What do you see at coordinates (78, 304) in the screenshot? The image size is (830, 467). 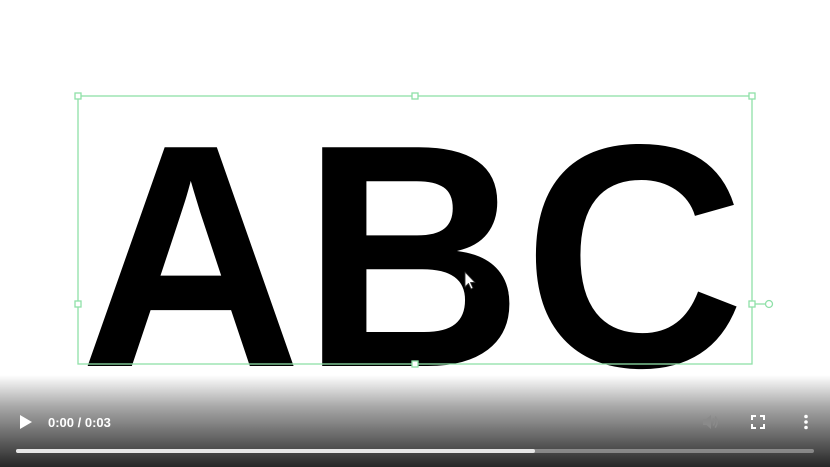 I see `resize-handle-middle-left` at bounding box center [78, 304].